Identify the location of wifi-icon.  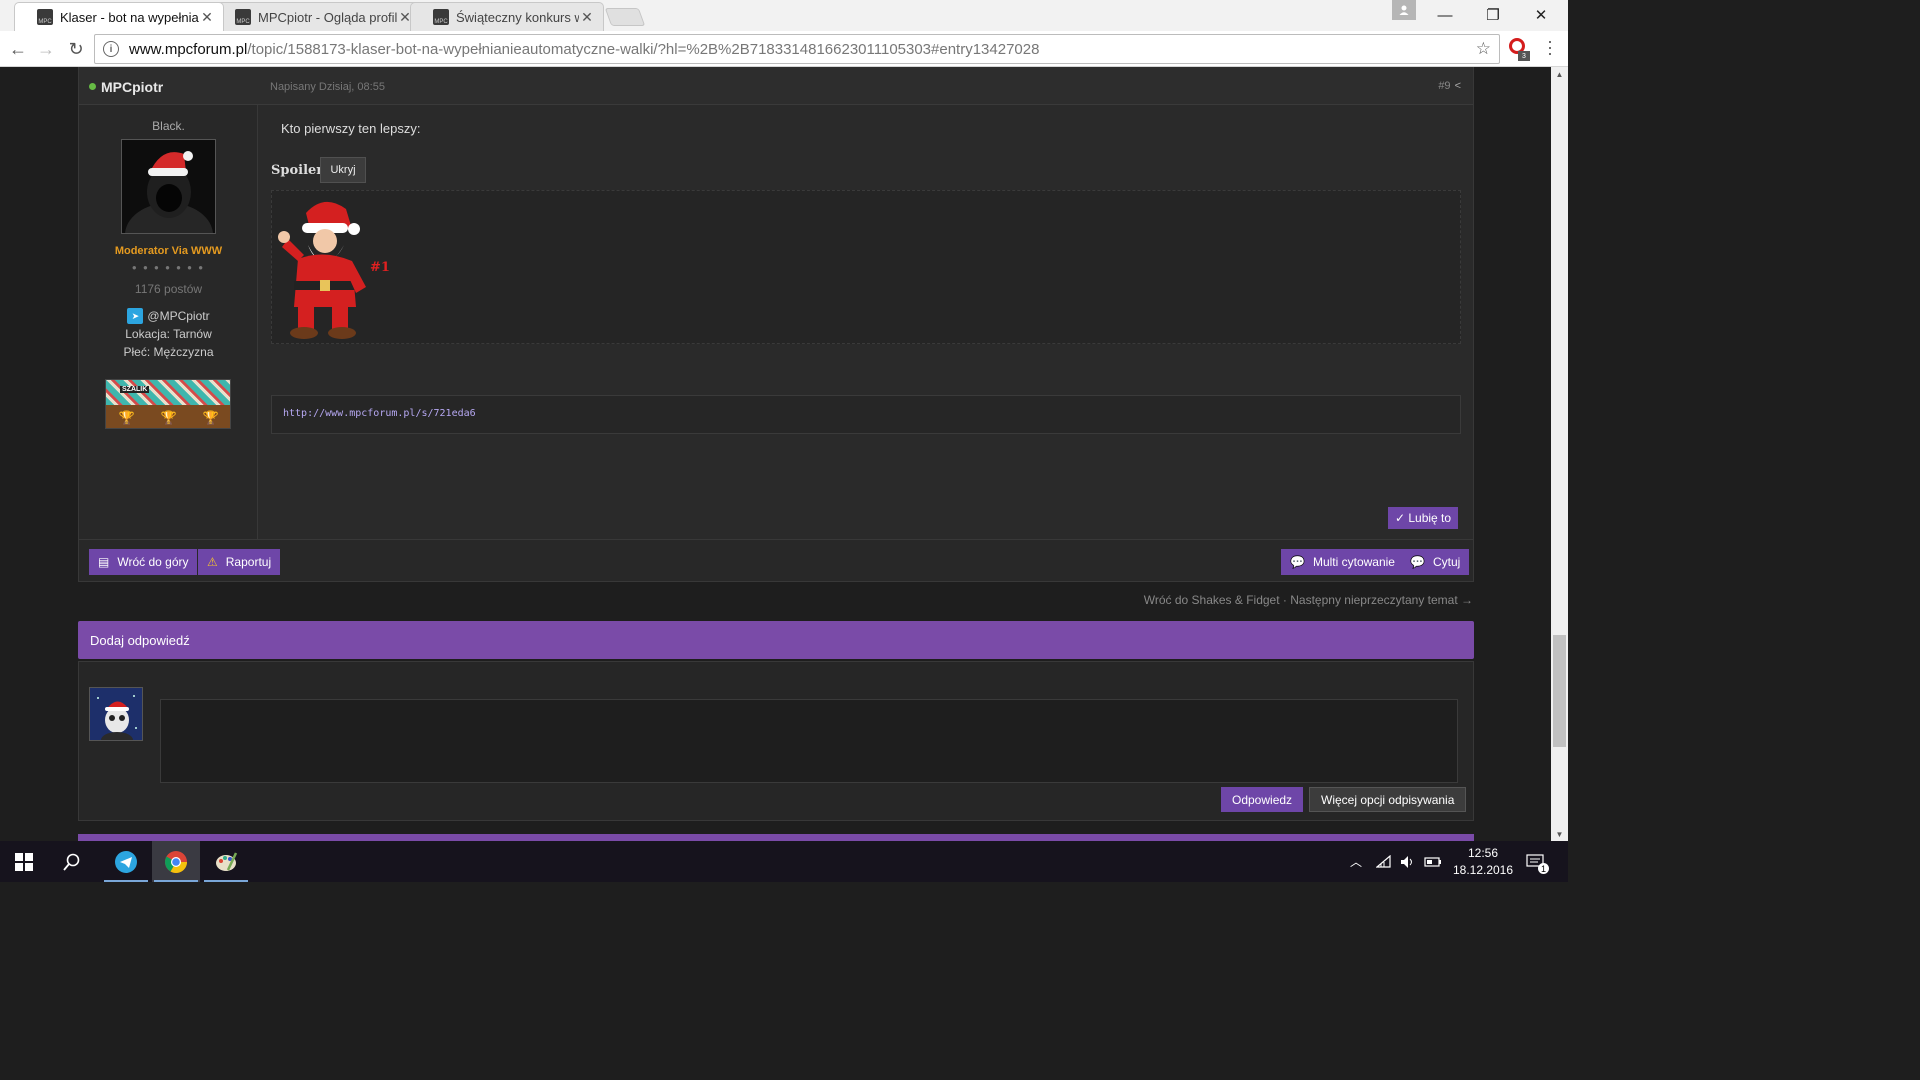
(1384, 861).